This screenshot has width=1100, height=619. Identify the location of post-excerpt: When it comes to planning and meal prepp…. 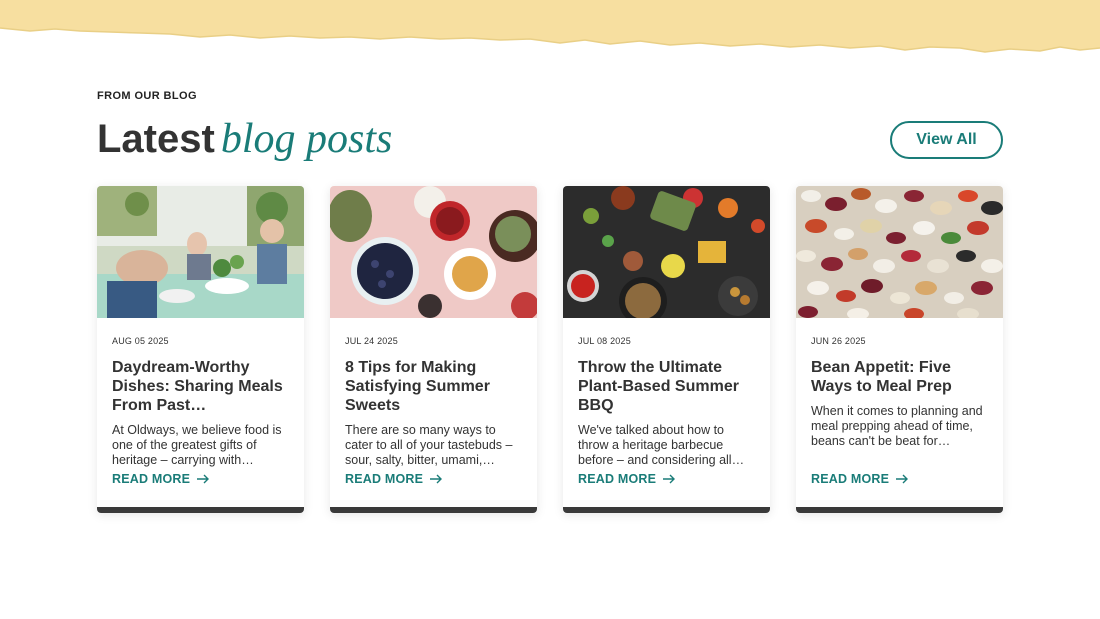
(897, 426).